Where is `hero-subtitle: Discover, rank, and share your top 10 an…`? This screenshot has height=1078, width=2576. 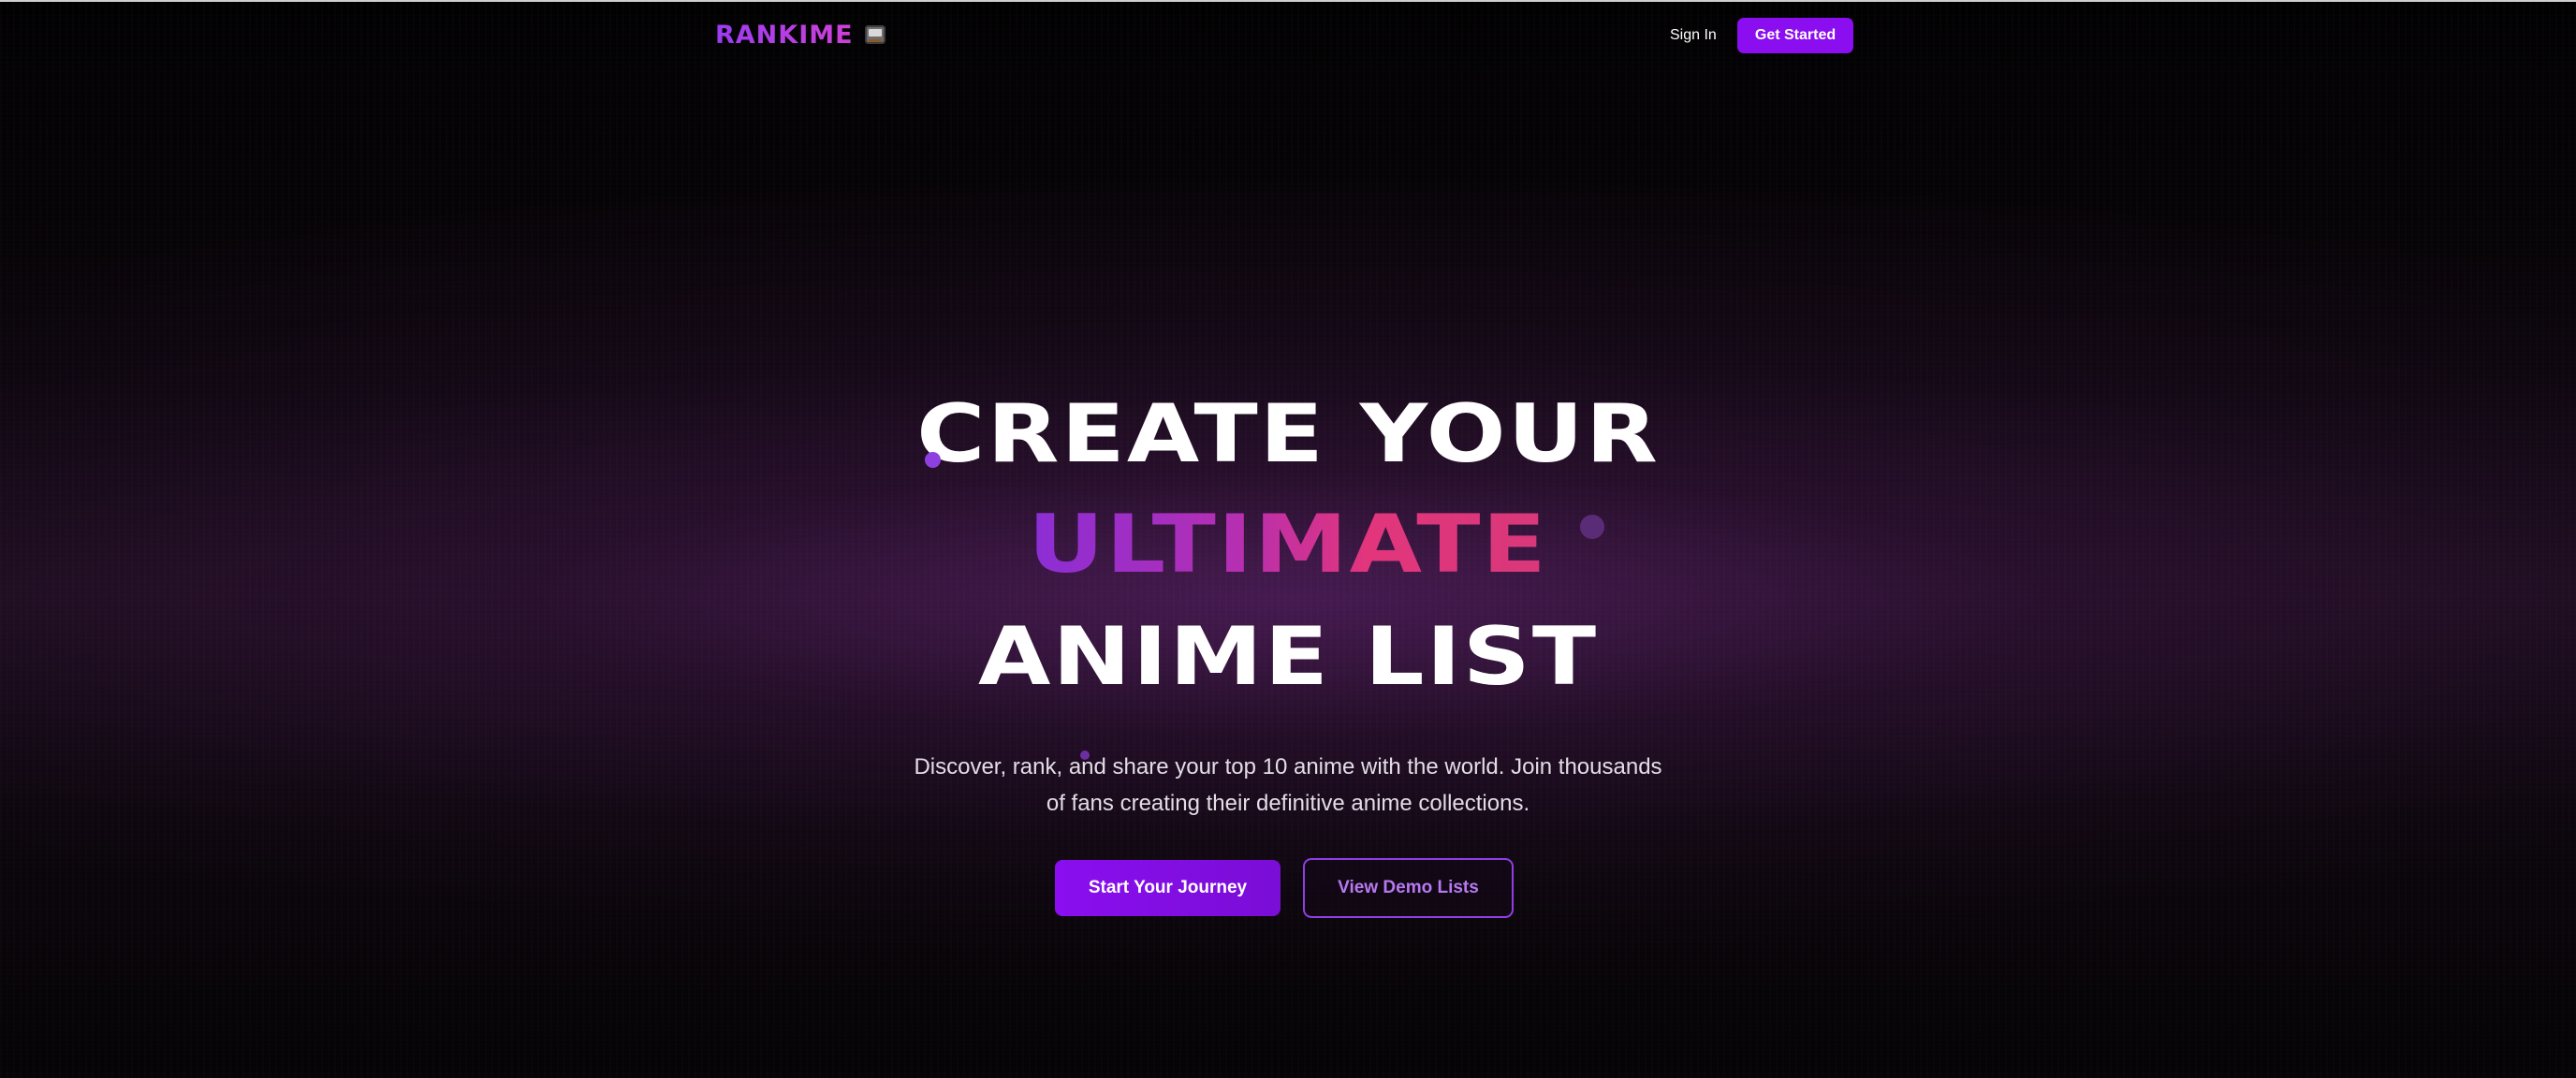 hero-subtitle: Discover, rank, and share your top 10 an… is located at coordinates (1288, 785).